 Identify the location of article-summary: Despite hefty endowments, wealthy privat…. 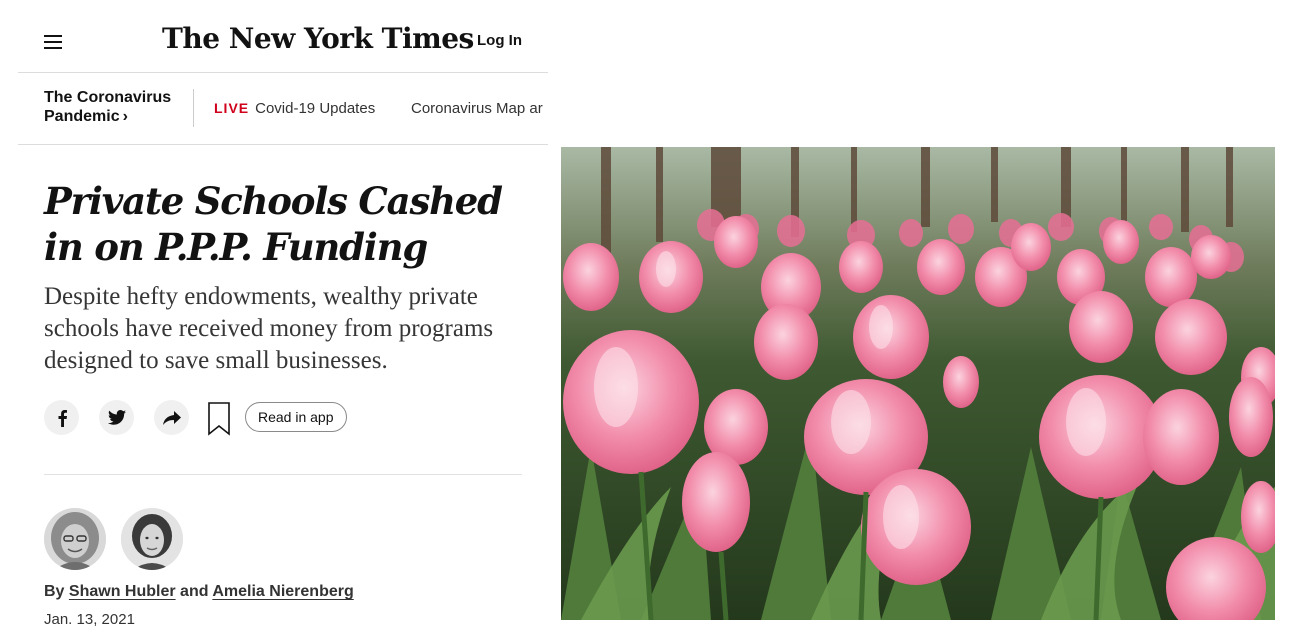
(269, 328).